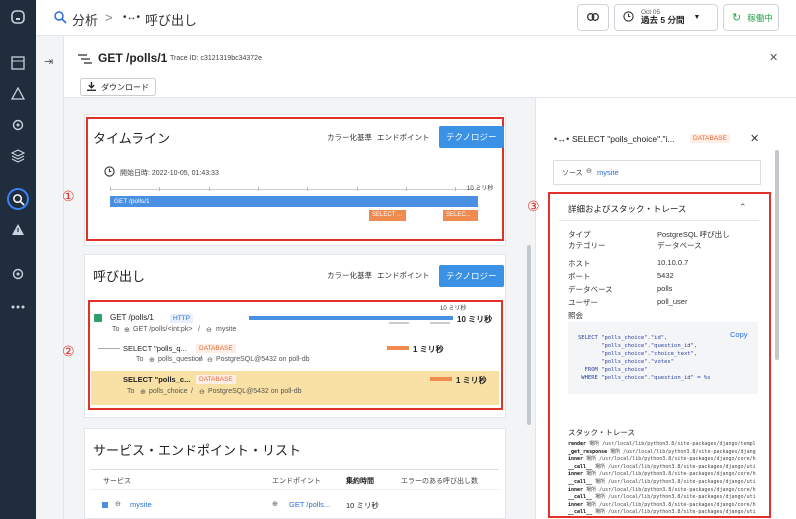  Describe the element at coordinates (659, 220) in the screenshot. I see `section-divider` at that location.